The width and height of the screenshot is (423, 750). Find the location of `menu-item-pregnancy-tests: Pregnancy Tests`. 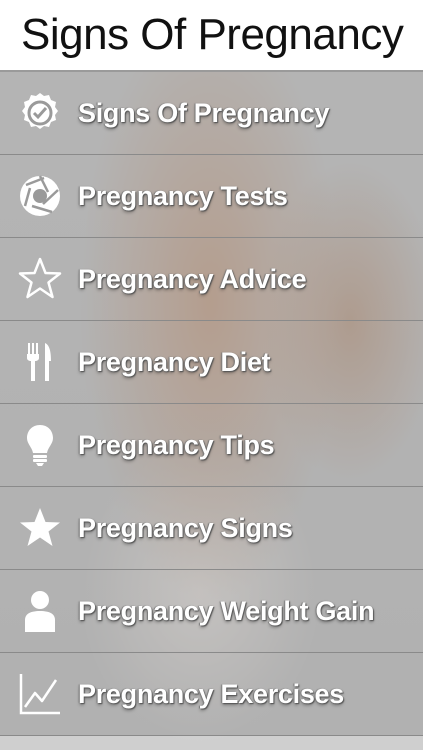

menu-item-pregnancy-tests: Pregnancy Tests is located at coordinates (211, 196).